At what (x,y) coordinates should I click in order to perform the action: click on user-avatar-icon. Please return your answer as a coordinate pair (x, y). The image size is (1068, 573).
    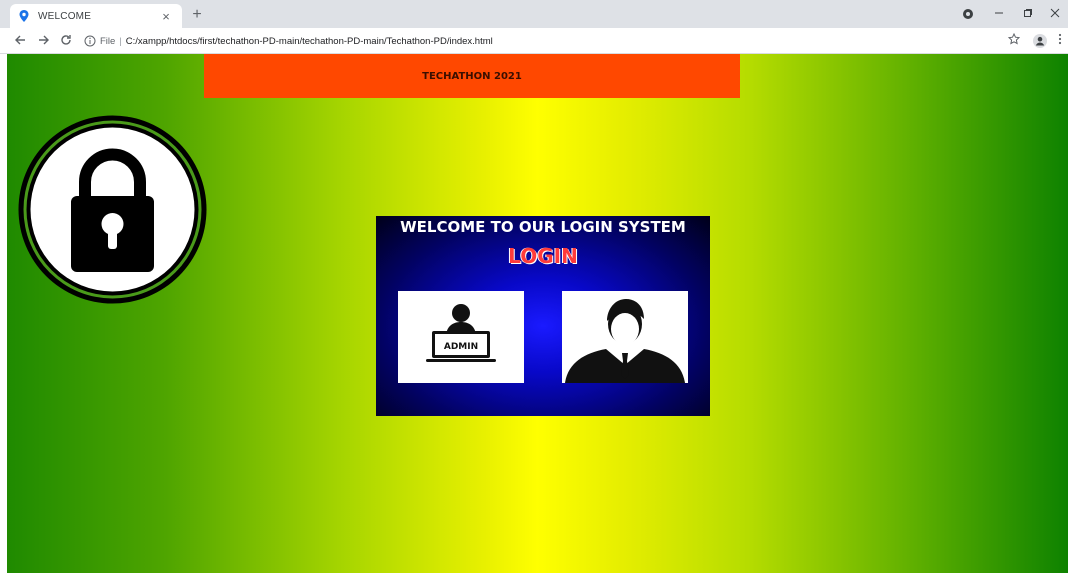
    Looking at the image, I should click on (625, 341).